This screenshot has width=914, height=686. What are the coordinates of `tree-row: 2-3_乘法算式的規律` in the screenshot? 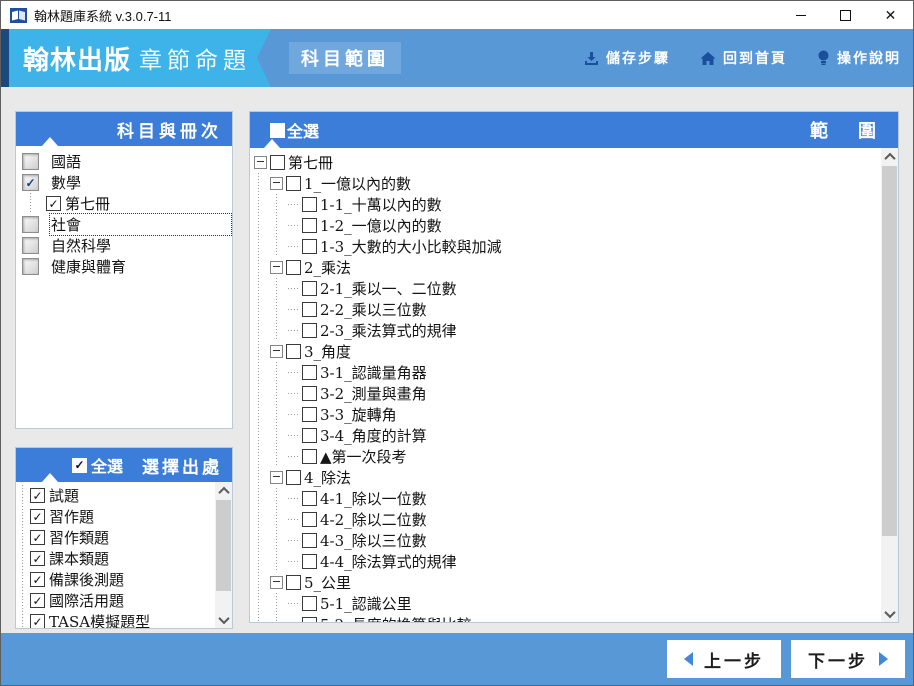 It's located at (566, 330).